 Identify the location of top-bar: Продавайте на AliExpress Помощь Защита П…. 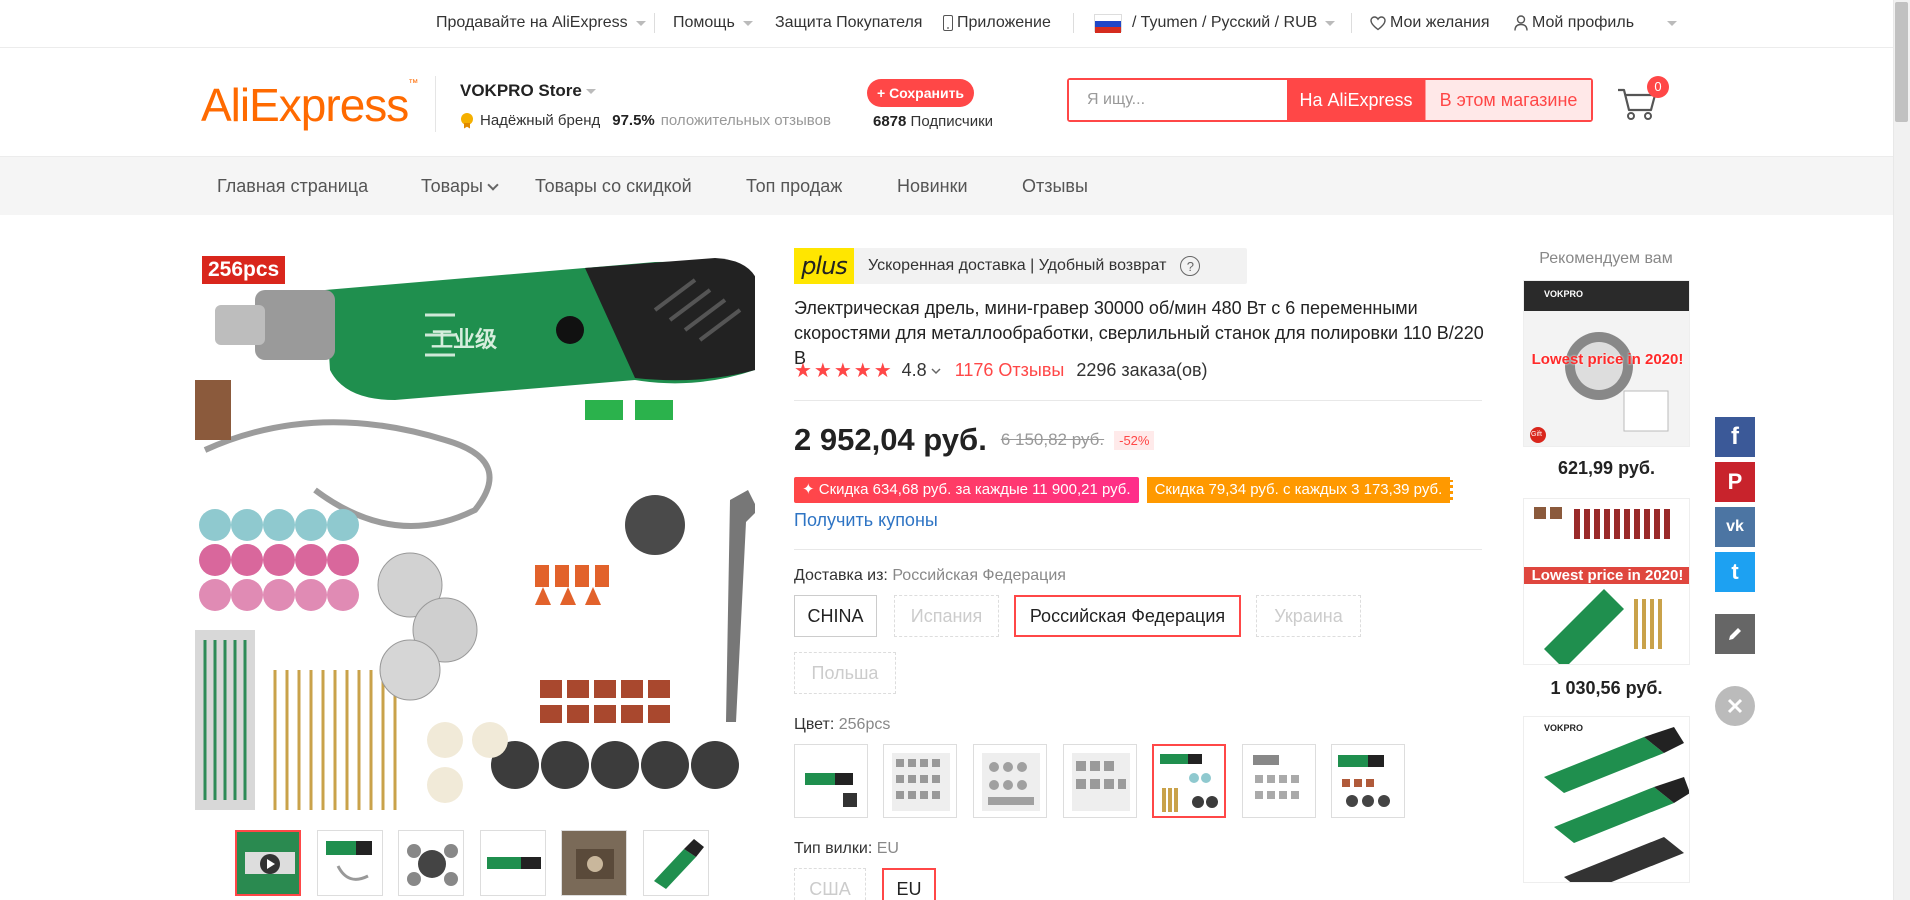
(946, 24).